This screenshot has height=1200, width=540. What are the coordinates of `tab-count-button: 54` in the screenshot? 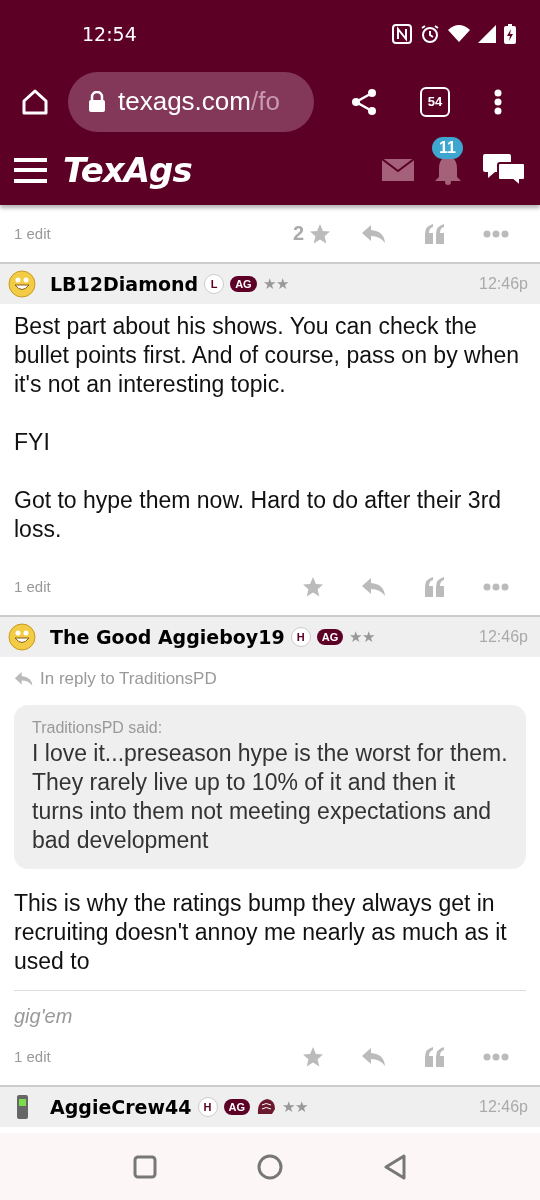 It's located at (435, 101).